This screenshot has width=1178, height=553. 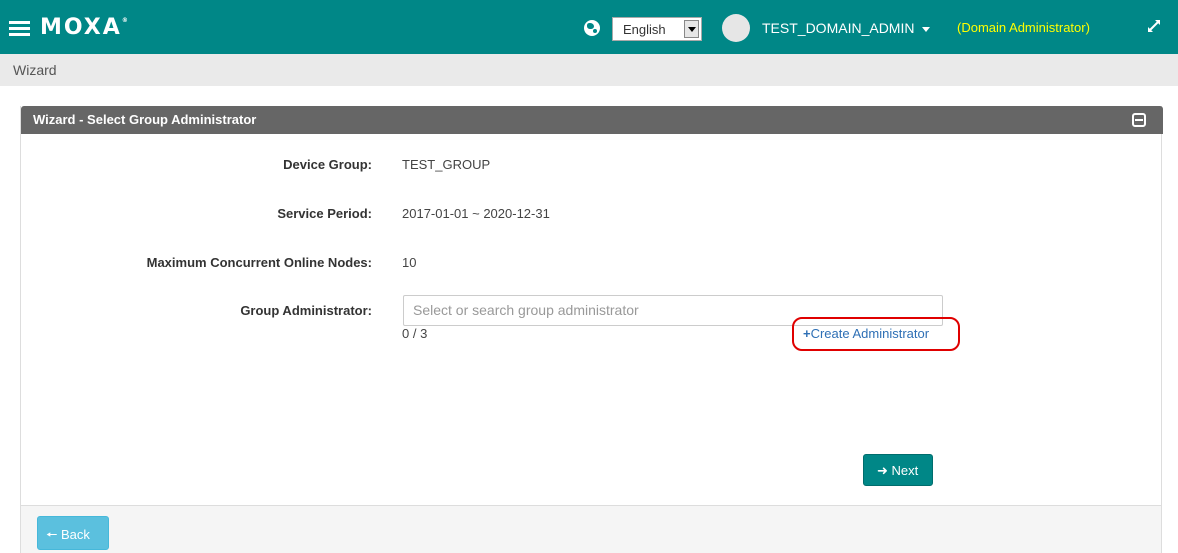 What do you see at coordinates (589, 70) in the screenshot?
I see `breadcrumb: Wizard` at bounding box center [589, 70].